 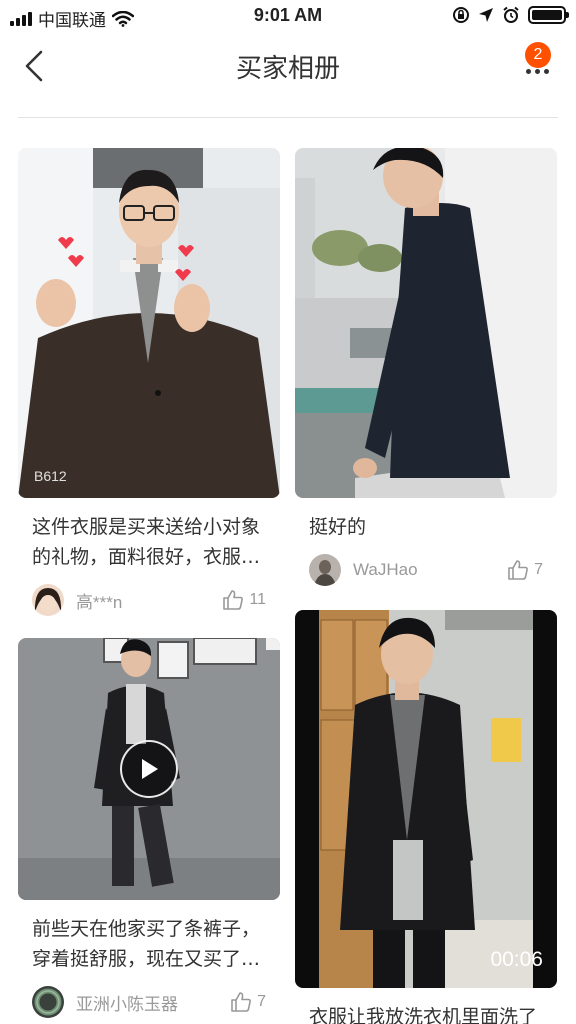 I want to click on orientation-lock-icon, so click(x=461, y=15).